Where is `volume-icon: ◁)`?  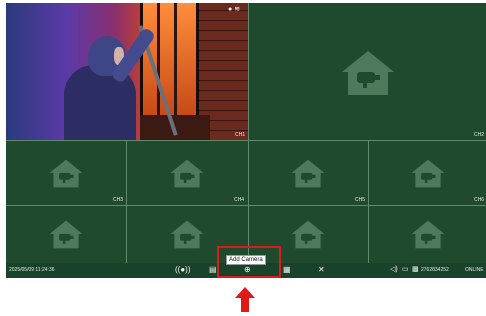
volume-icon: ◁) is located at coordinates (394, 270).